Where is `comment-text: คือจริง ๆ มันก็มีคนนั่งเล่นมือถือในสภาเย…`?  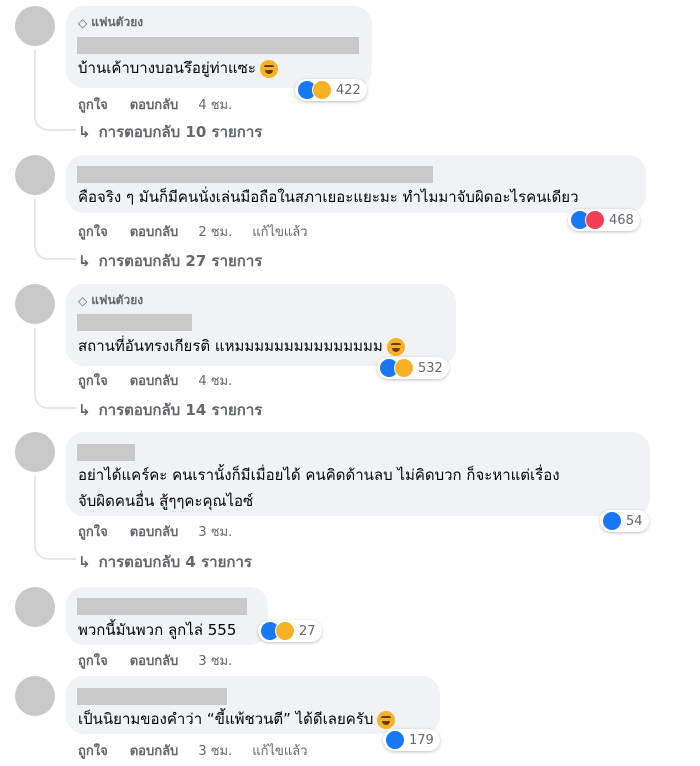 comment-text: คือจริง ๆ มันก็มีคนนั่งเล่นมือถือในสภาเย… is located at coordinates (328, 197).